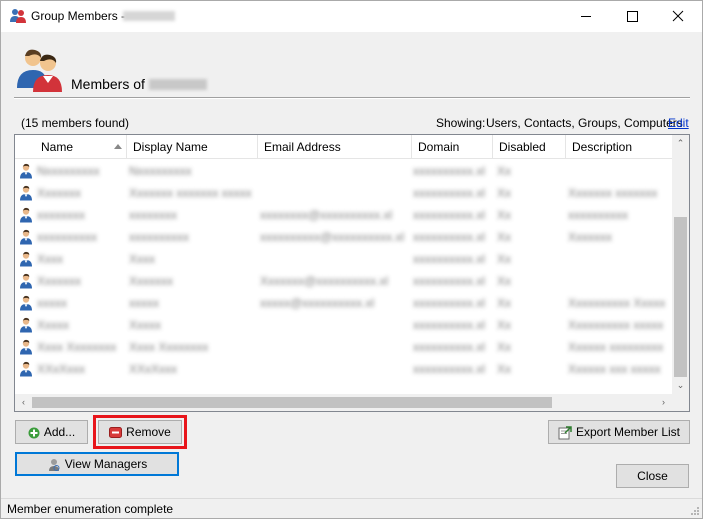  Describe the element at coordinates (178, 84) in the screenshot. I see `group-name-redacted` at that location.